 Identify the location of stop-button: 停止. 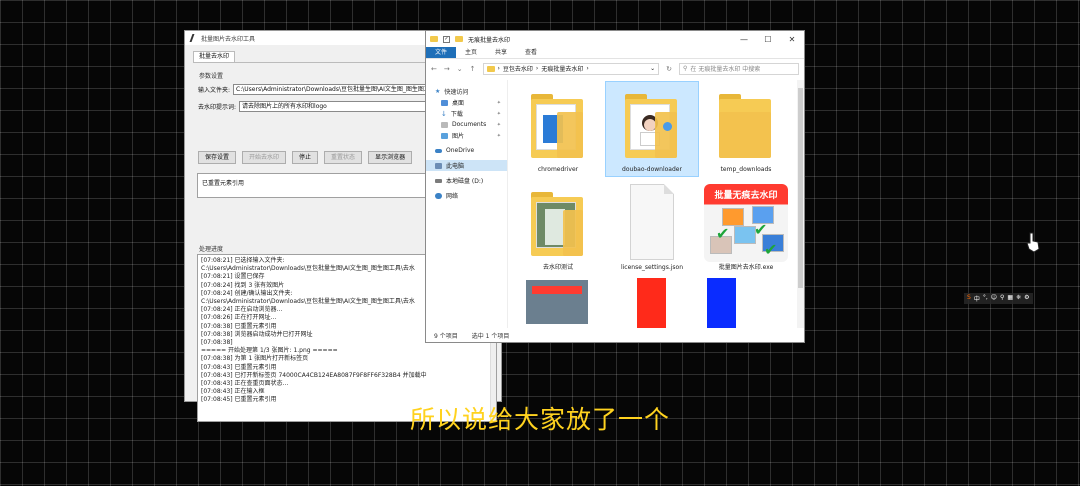
(305, 157).